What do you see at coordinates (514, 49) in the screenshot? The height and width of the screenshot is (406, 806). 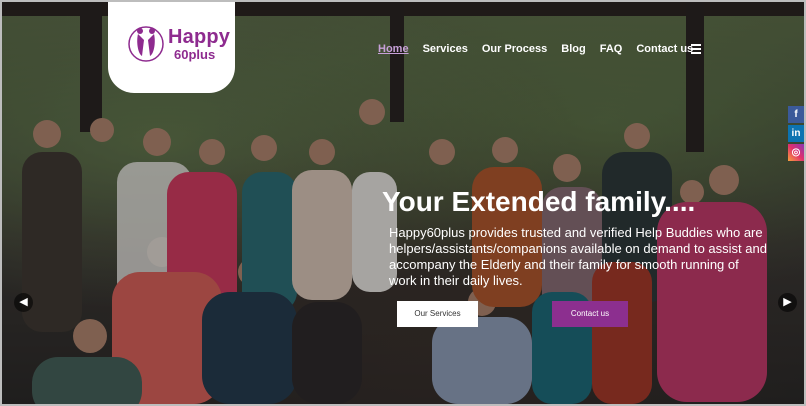 I see `nav-our-process: Our Process` at bounding box center [514, 49].